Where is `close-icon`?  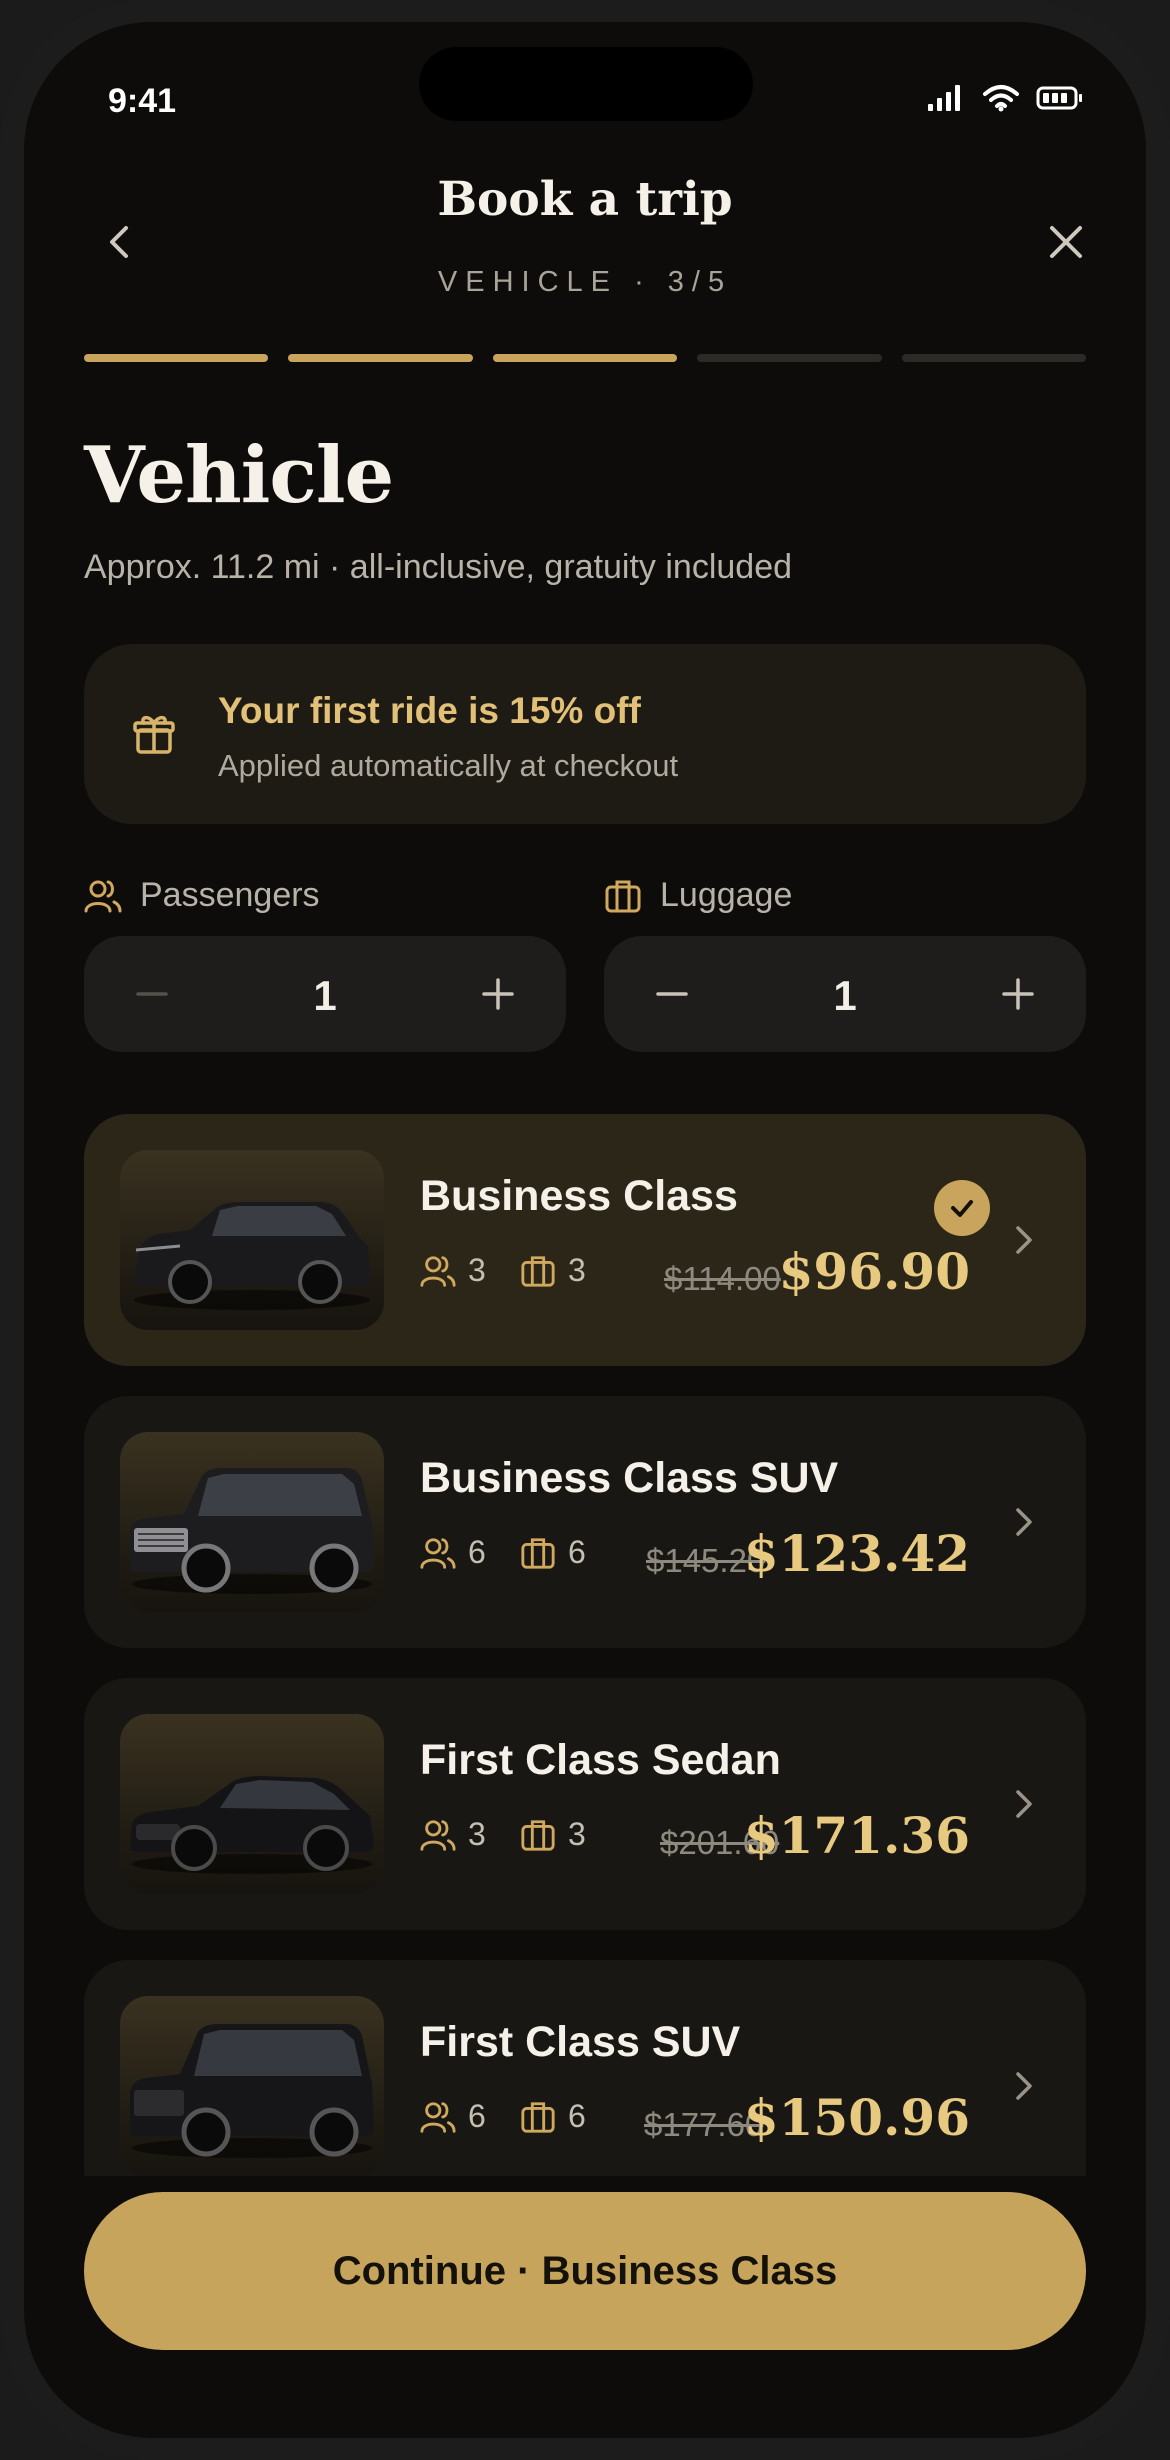
close-icon is located at coordinates (1066, 242).